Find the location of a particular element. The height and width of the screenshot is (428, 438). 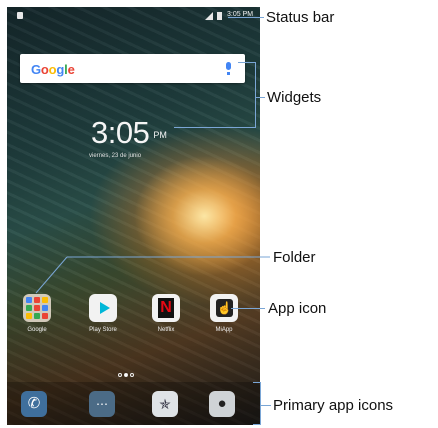

callout-app-icon: App icon is located at coordinates (297, 308).